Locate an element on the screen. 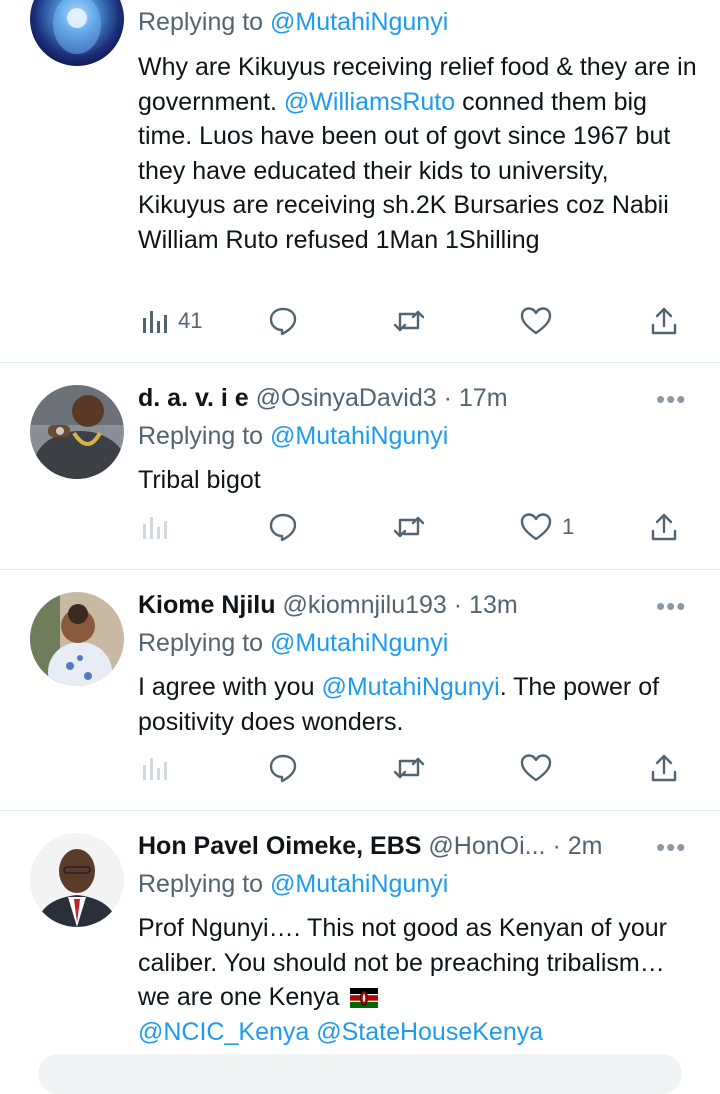 The width and height of the screenshot is (720, 1094). like-button: 1 is located at coordinates (547, 527).